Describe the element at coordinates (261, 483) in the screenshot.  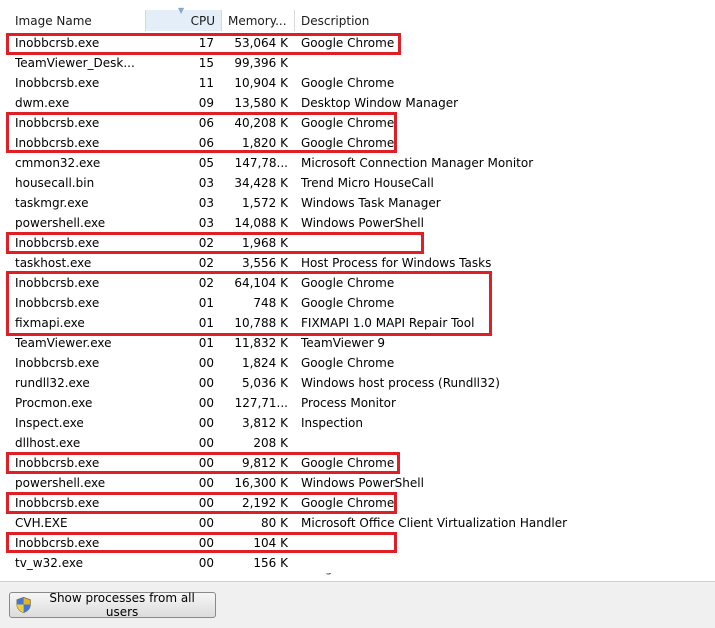
I see `cell-memory: 16,300 K` at that location.